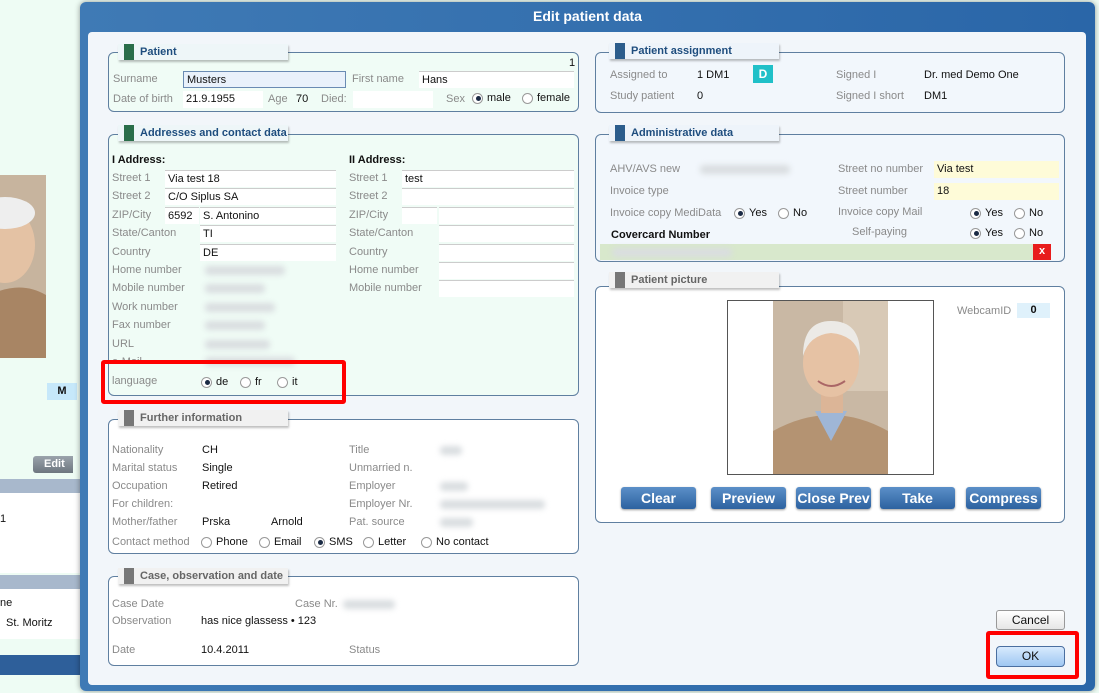 The height and width of the screenshot is (693, 1099). I want to click on occupation-value: Retired, so click(219, 486).